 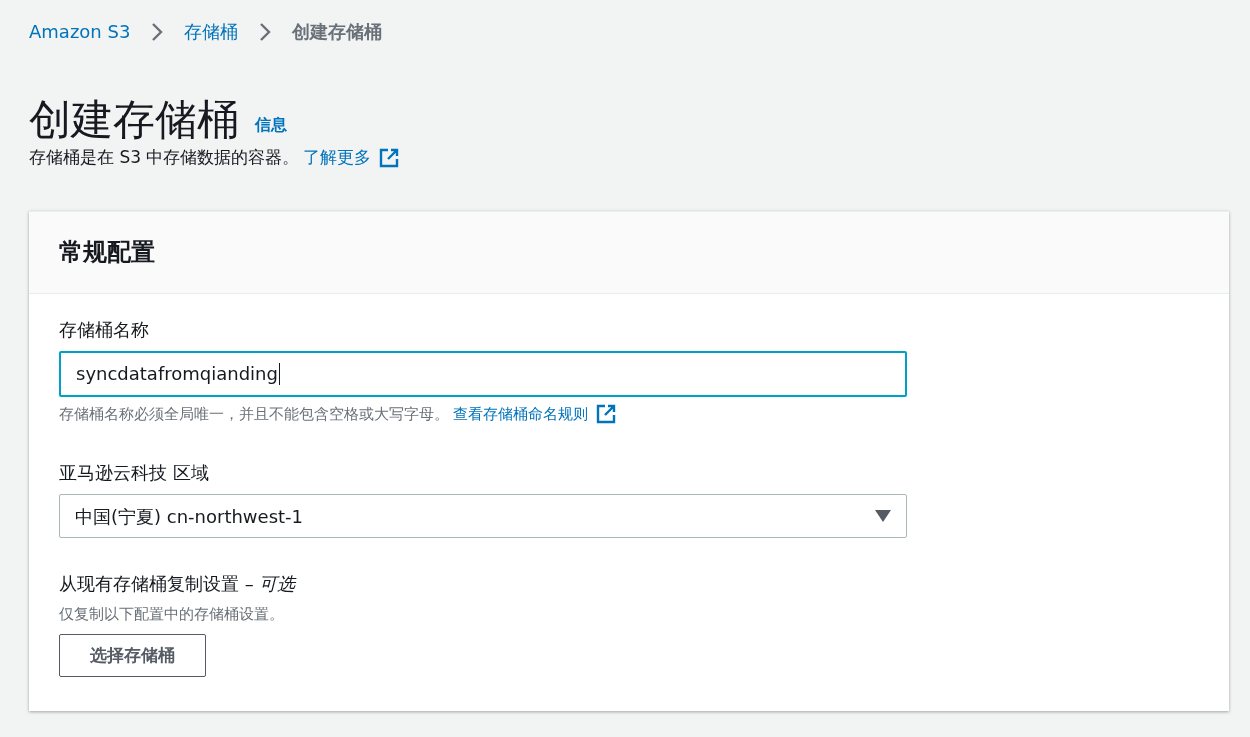 What do you see at coordinates (134, 473) in the screenshot?
I see `field-label: 亚马逊云科技 区域` at bounding box center [134, 473].